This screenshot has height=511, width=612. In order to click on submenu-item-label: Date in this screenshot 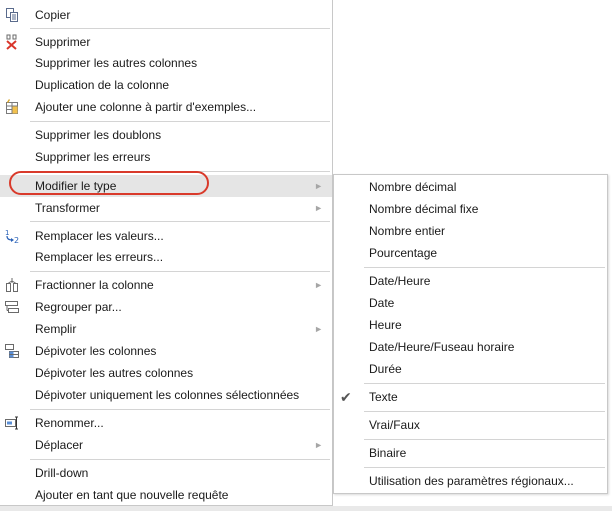, I will do `click(382, 303)`.